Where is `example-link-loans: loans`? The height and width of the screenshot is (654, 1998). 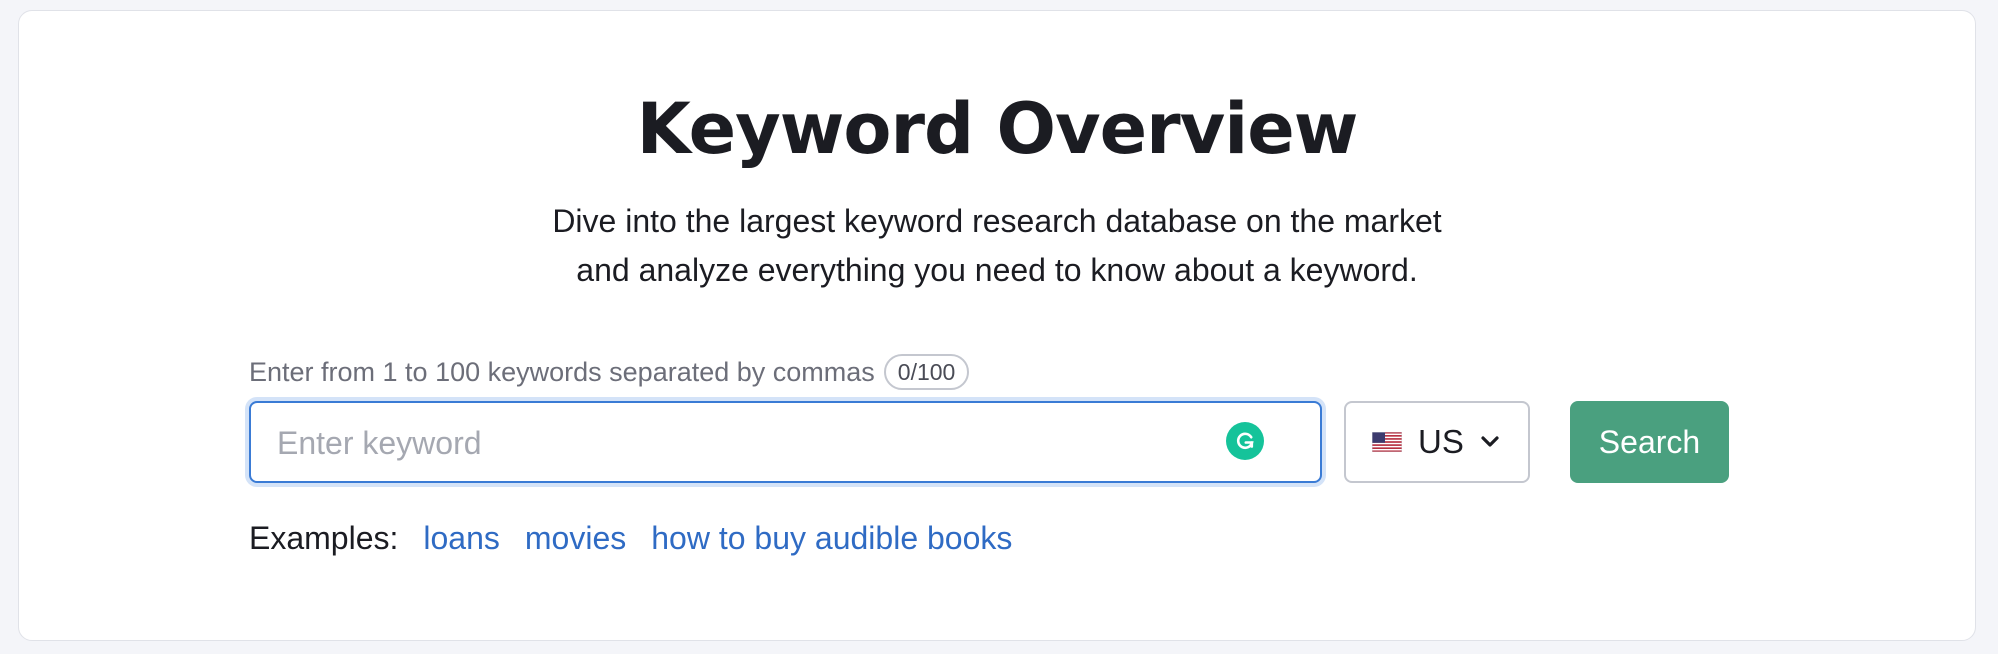 example-link-loans: loans is located at coordinates (461, 538).